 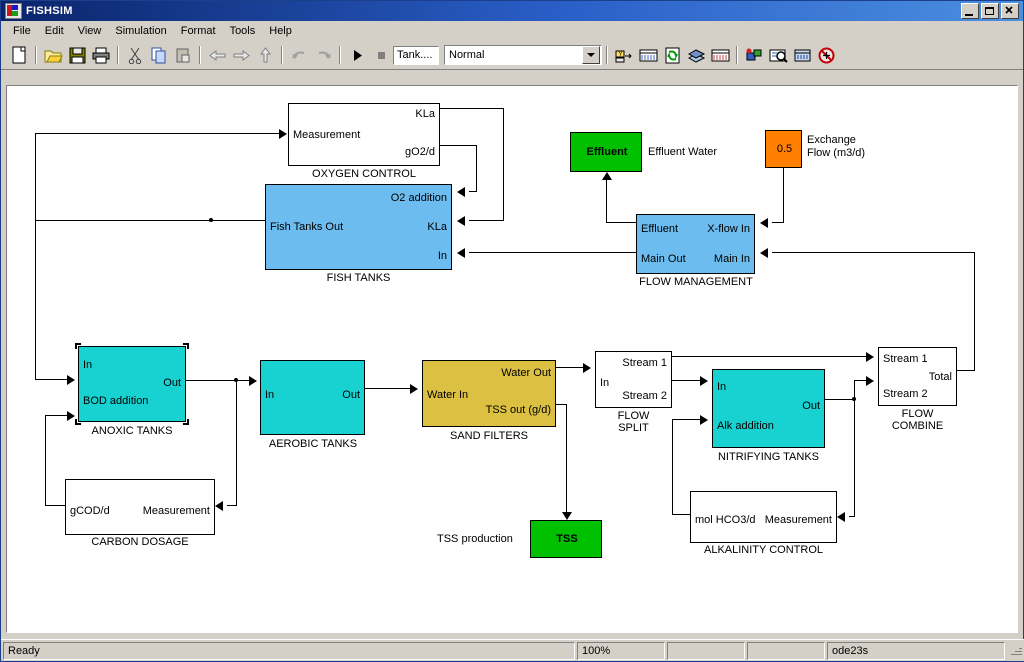 What do you see at coordinates (917, 376) in the screenshot?
I see `block-flow-combine: Stream 1 Stream 2 Total` at bounding box center [917, 376].